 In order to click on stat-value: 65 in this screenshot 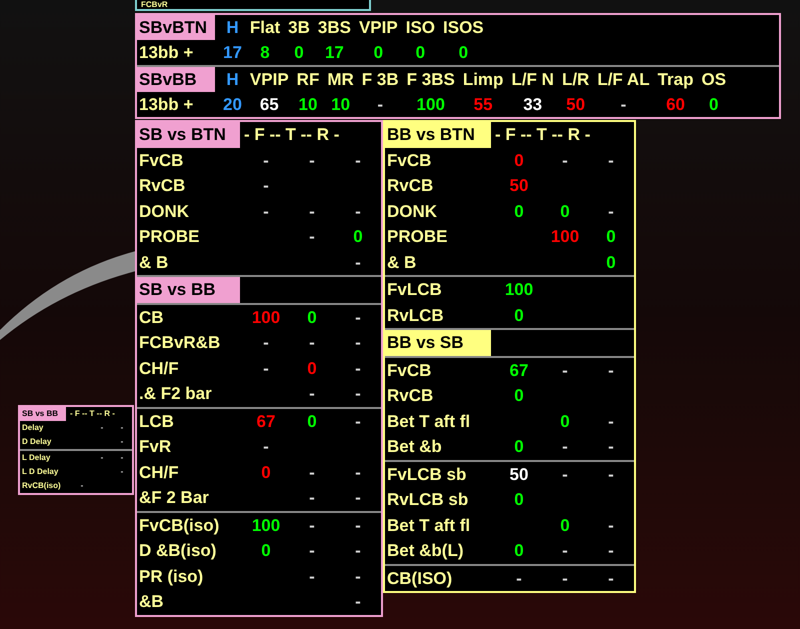, I will do `click(269, 105)`.